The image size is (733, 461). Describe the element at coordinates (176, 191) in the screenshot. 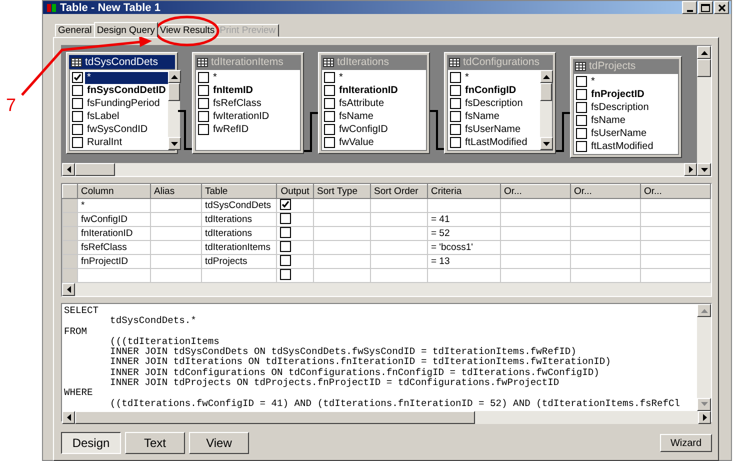

I see `column-header: Alias` at that location.